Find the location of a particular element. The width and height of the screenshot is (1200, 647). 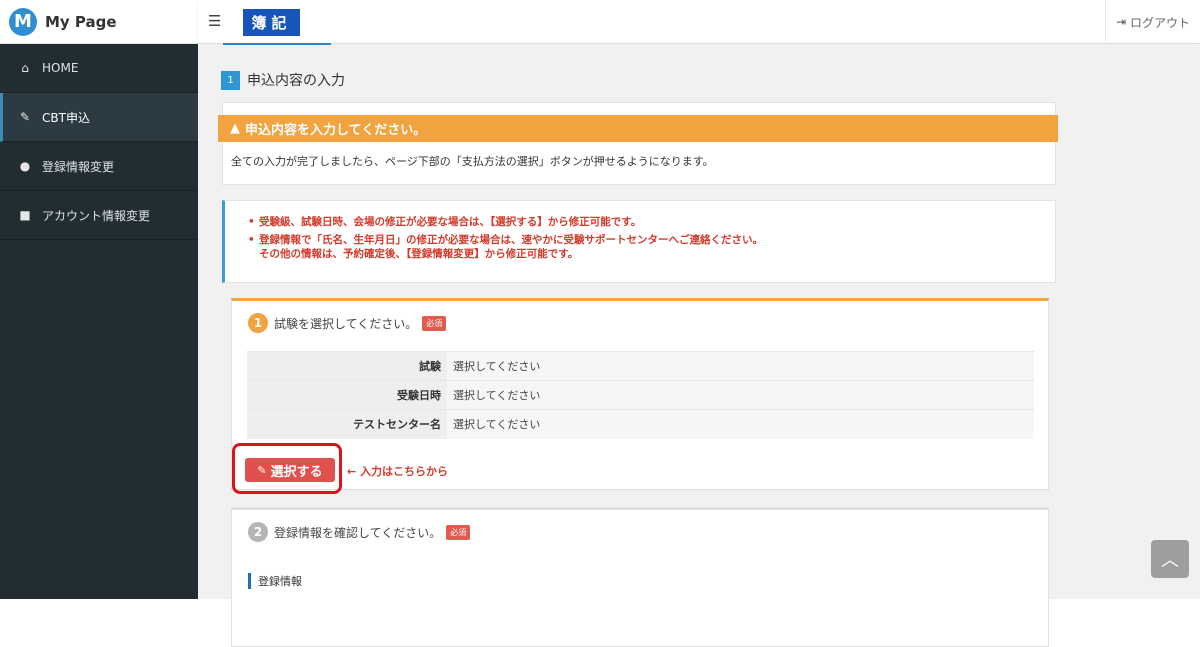

sidebar-item-label: HOME is located at coordinates (60, 68).